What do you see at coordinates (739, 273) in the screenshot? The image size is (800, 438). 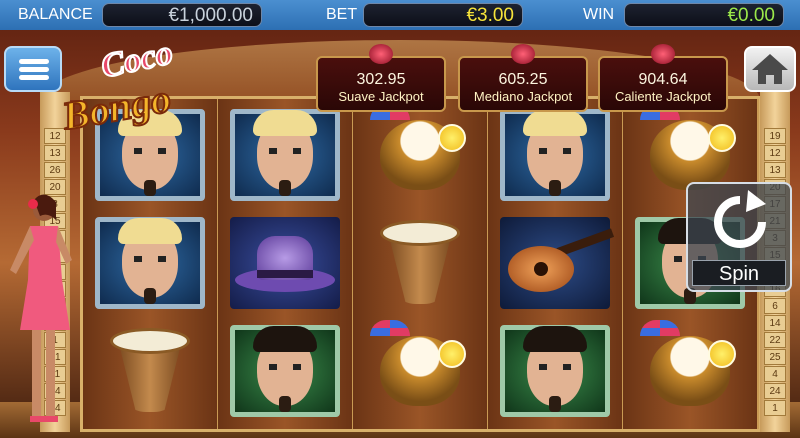 I see `spin-label: Spin` at bounding box center [739, 273].